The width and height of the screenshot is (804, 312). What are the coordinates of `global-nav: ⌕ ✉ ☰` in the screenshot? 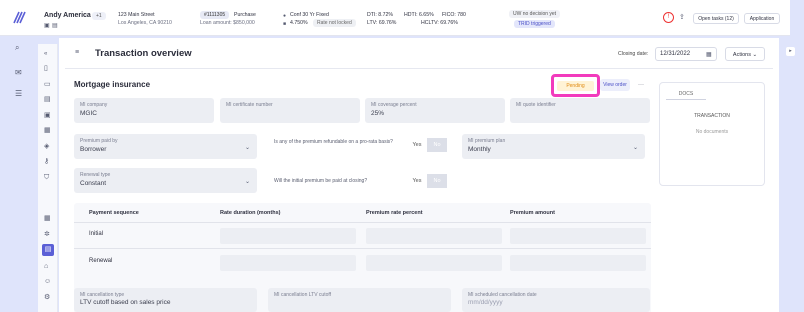 It's located at (18, 174).